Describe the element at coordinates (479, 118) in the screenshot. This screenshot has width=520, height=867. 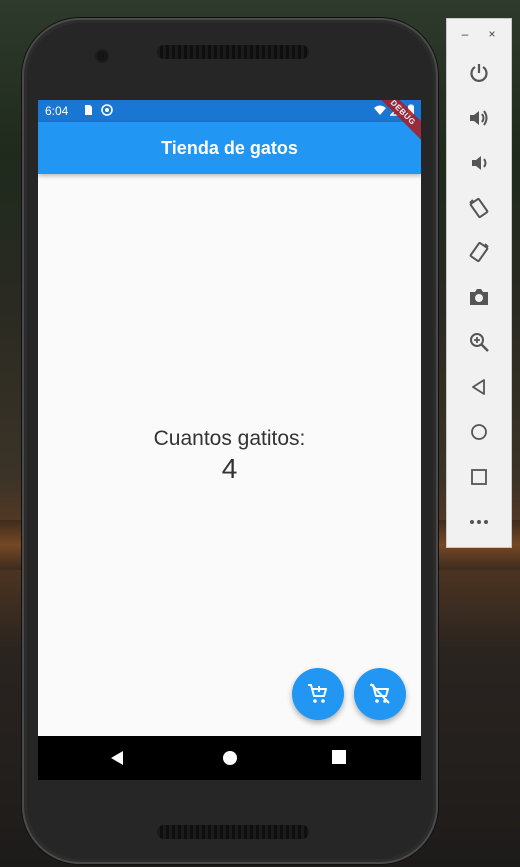
I see `volume-up-icon` at that location.